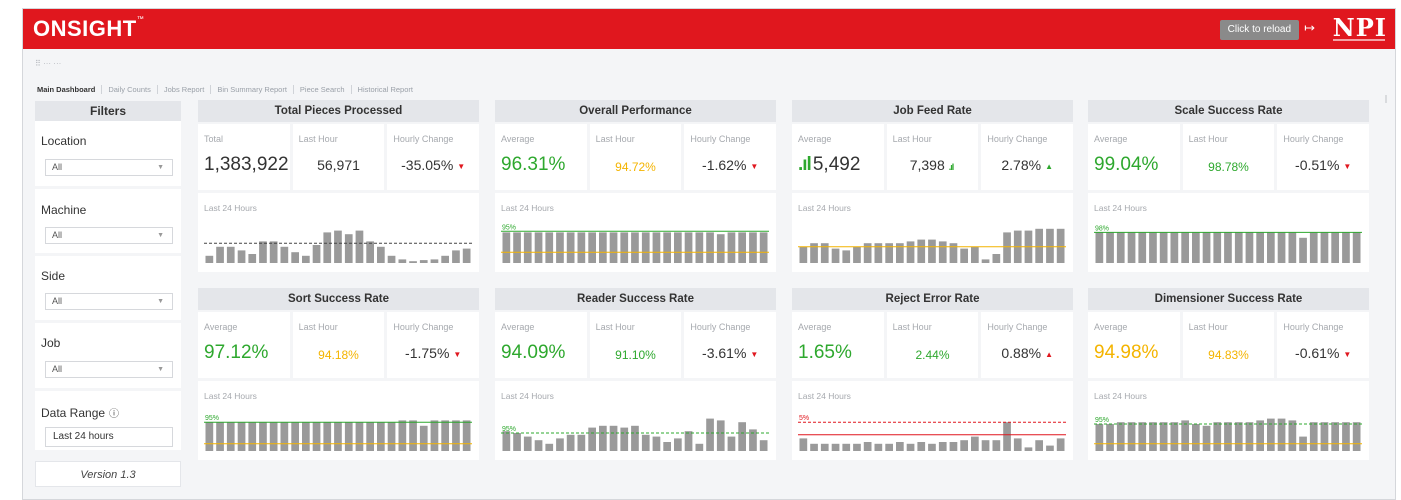  I want to click on chevron-down-icon: ▼, so click(160, 369).